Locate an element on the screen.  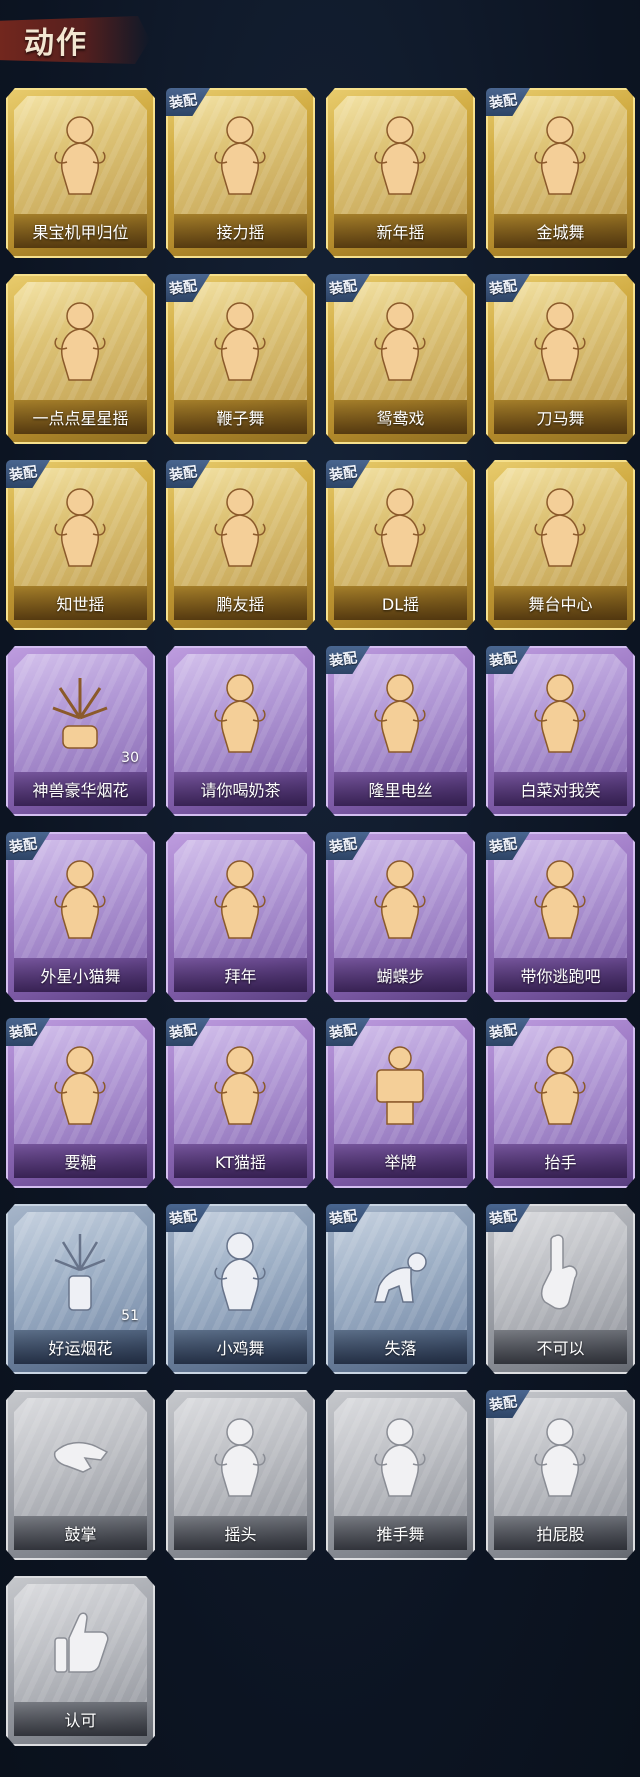
card-label-bar: 知世摇 is located at coordinates (80, 603).